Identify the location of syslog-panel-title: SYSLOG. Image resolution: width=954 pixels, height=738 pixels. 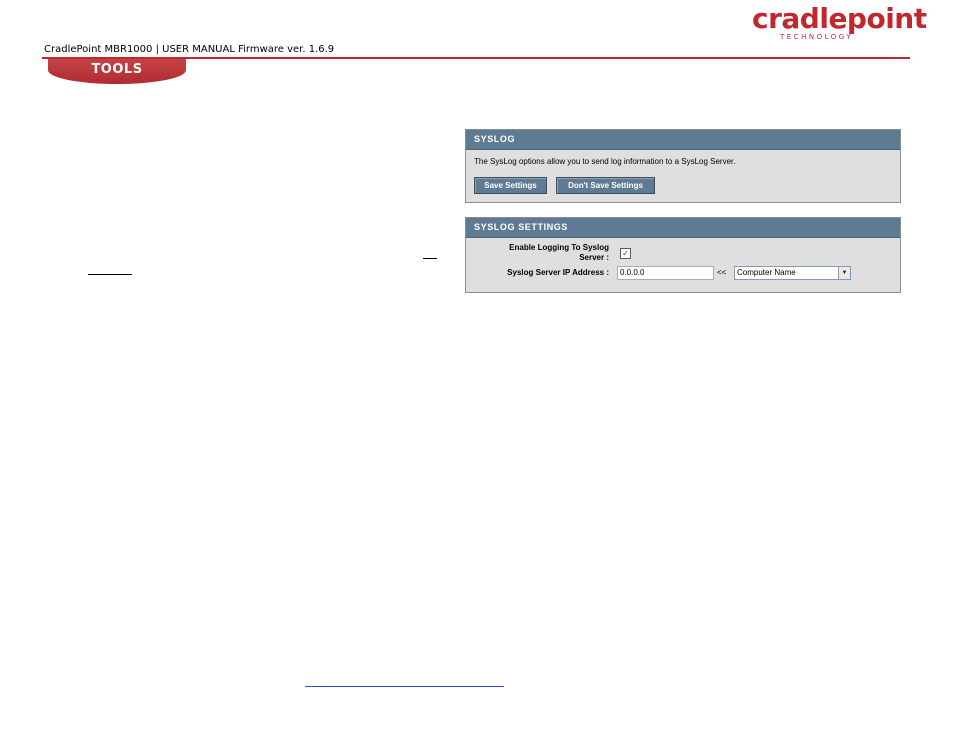
(683, 140).